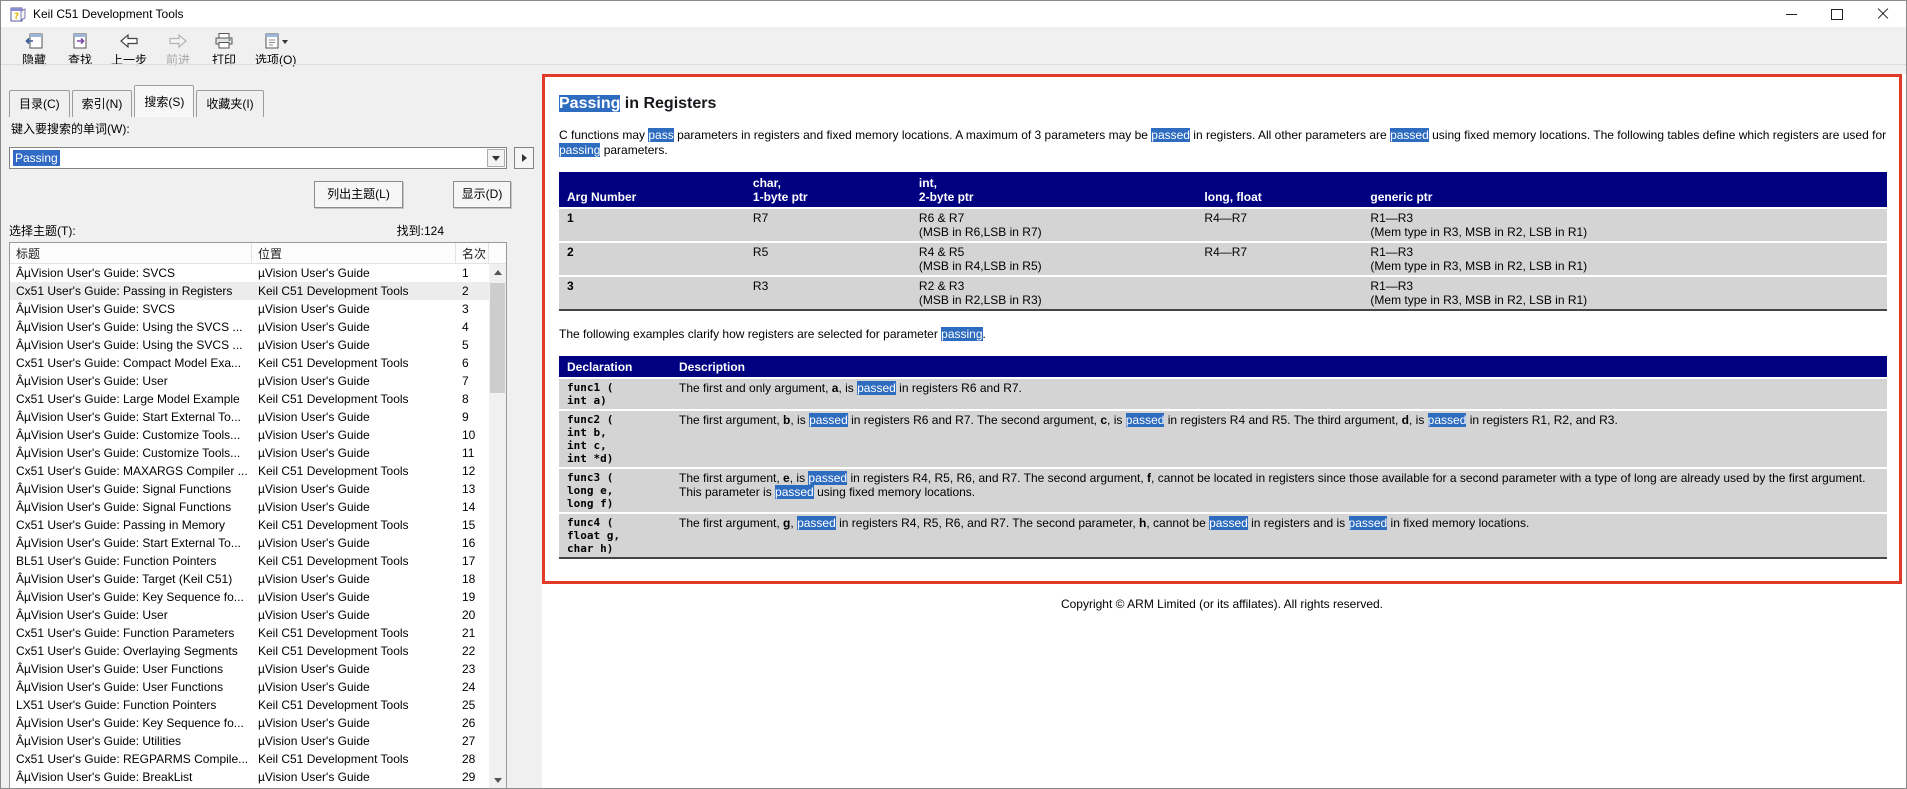  I want to click on cell-title: Cx51 User's Guide: Passing in Registers, so click(124, 291).